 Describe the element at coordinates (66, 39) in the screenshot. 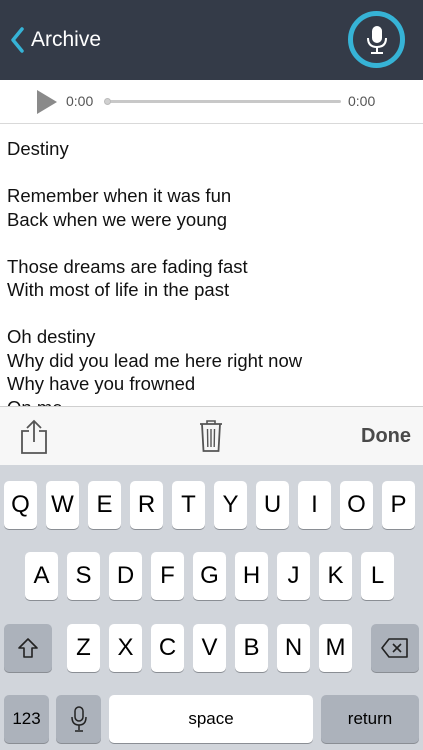

I see `back-label: Archive` at that location.